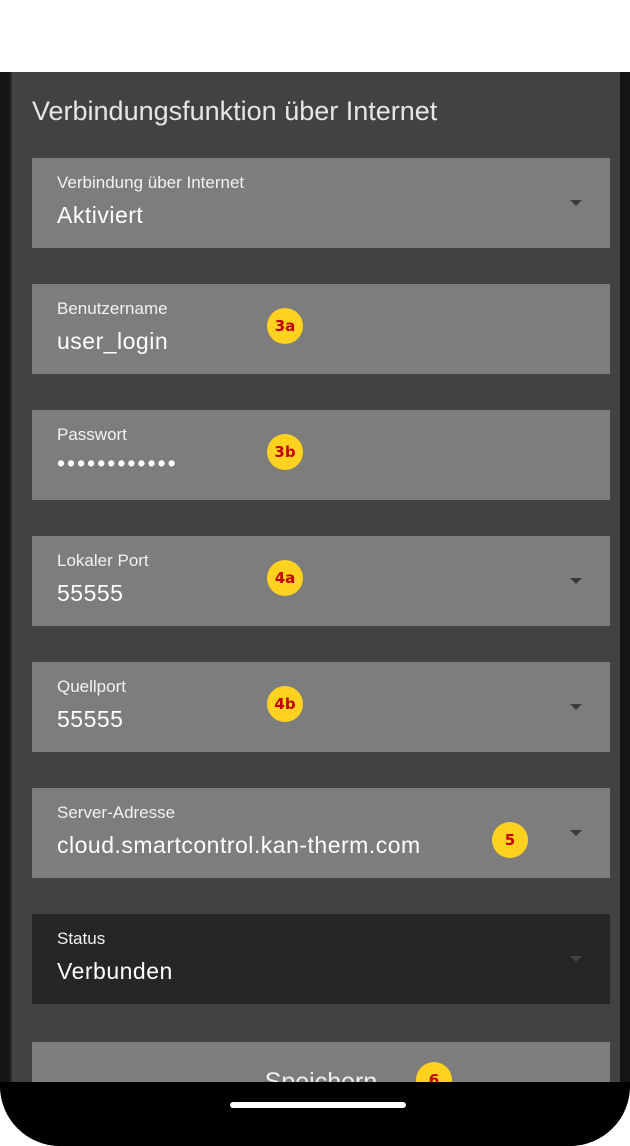 The width and height of the screenshot is (630, 1146). Describe the element at coordinates (100, 215) in the screenshot. I see `field-value: Aktiviert` at that location.